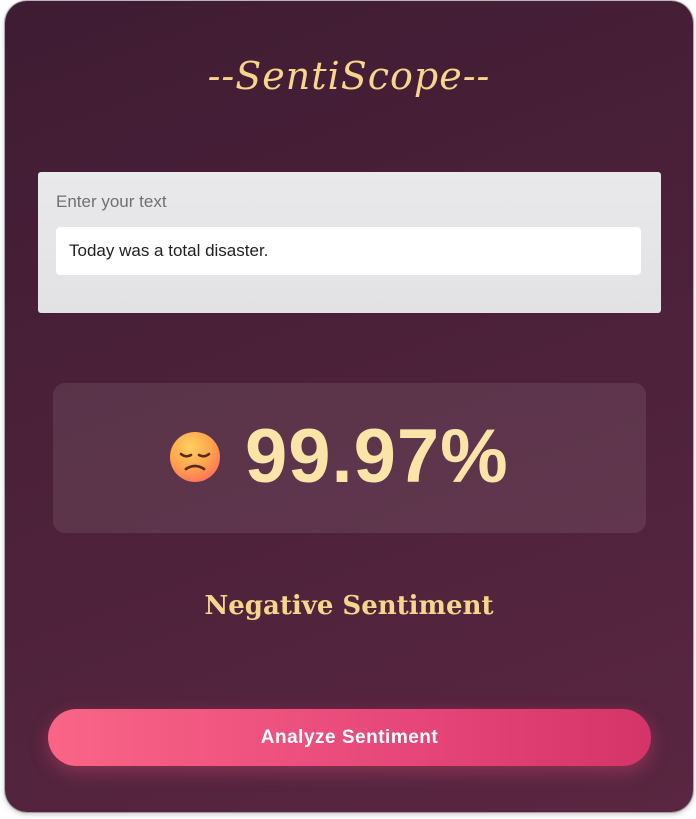 The height and width of the screenshot is (819, 696). What do you see at coordinates (377, 456) in the screenshot?
I see `confidence-percentage: 99.97%` at bounding box center [377, 456].